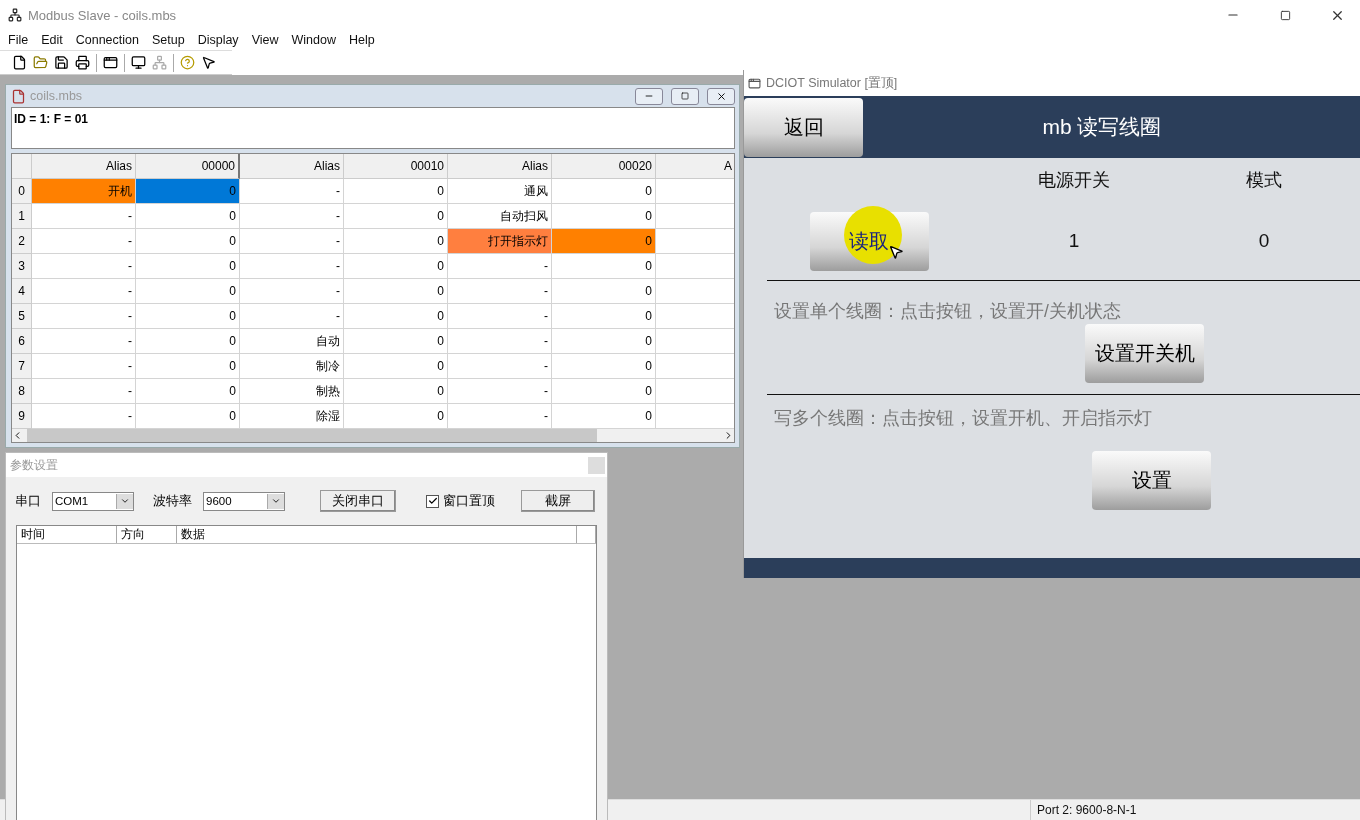 The width and height of the screenshot is (1360, 820). What do you see at coordinates (40, 62) in the screenshot?
I see `folder-icon` at bounding box center [40, 62].